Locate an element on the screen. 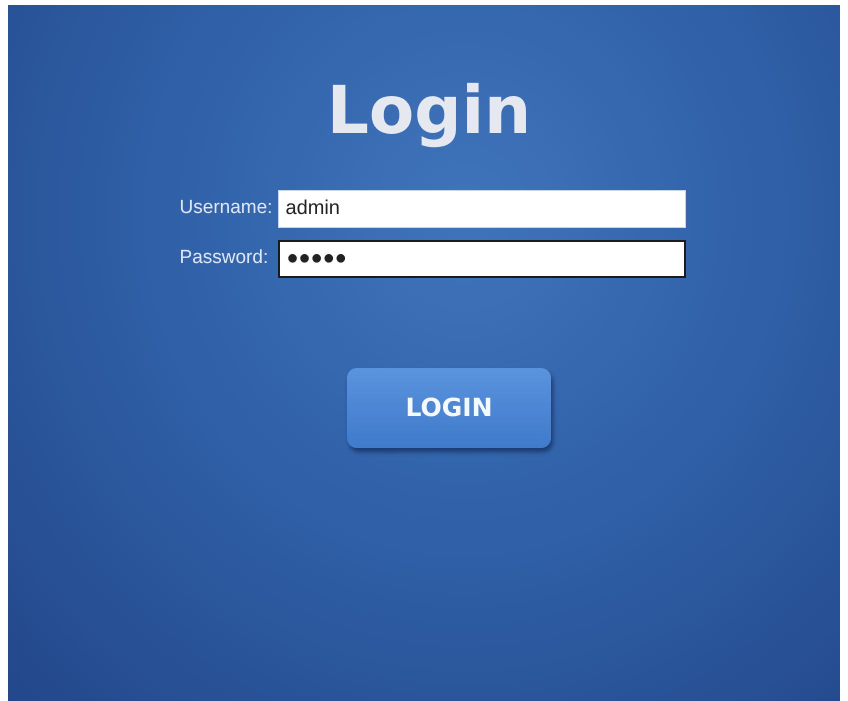 The image size is (848, 701). login-title: Login is located at coordinates (429, 111).